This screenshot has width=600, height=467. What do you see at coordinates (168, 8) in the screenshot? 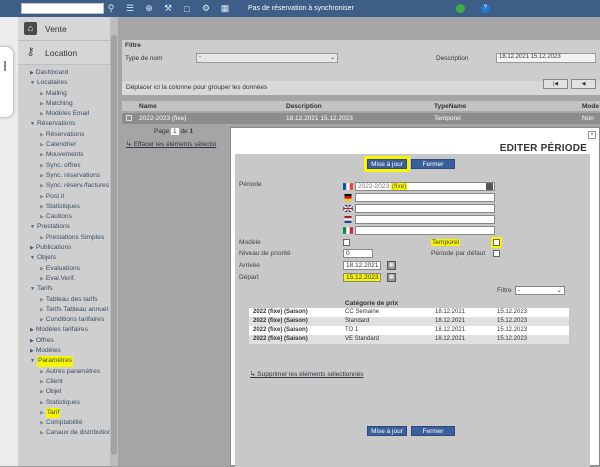
I see `tools-icon: ⚒` at bounding box center [168, 8].